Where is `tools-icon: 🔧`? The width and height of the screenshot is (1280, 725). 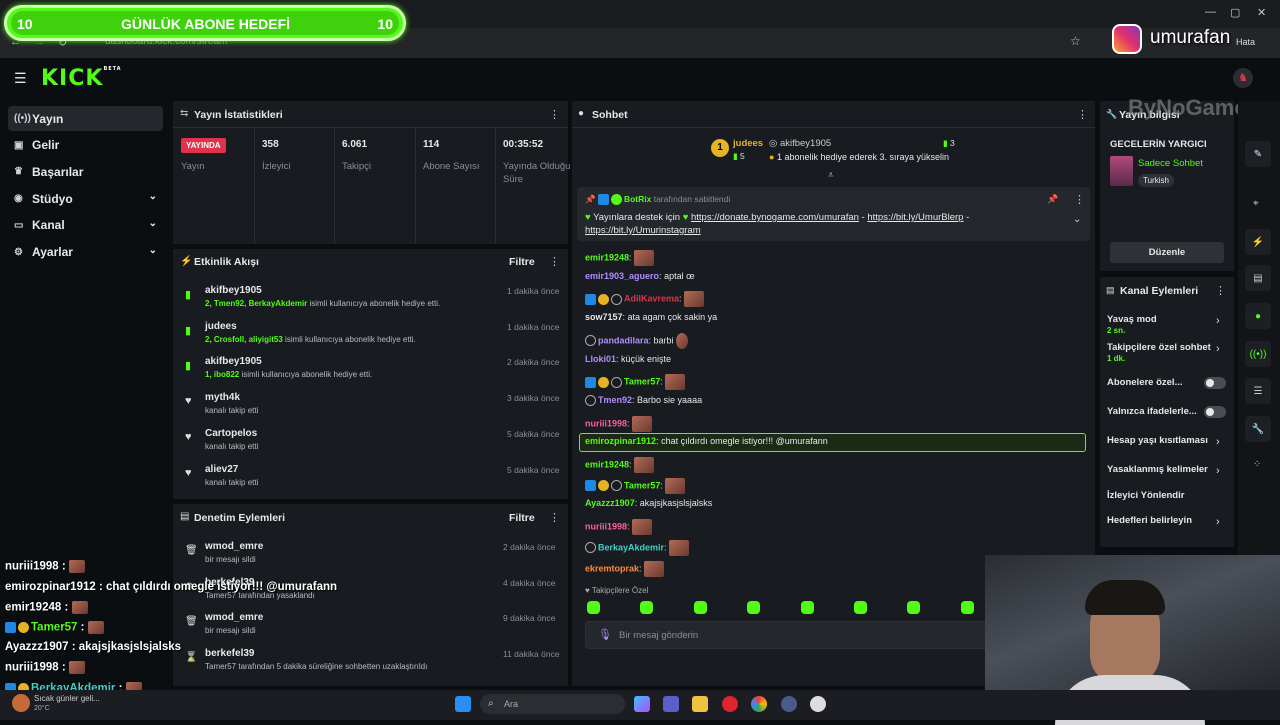 tools-icon: 🔧 is located at coordinates (1258, 429).